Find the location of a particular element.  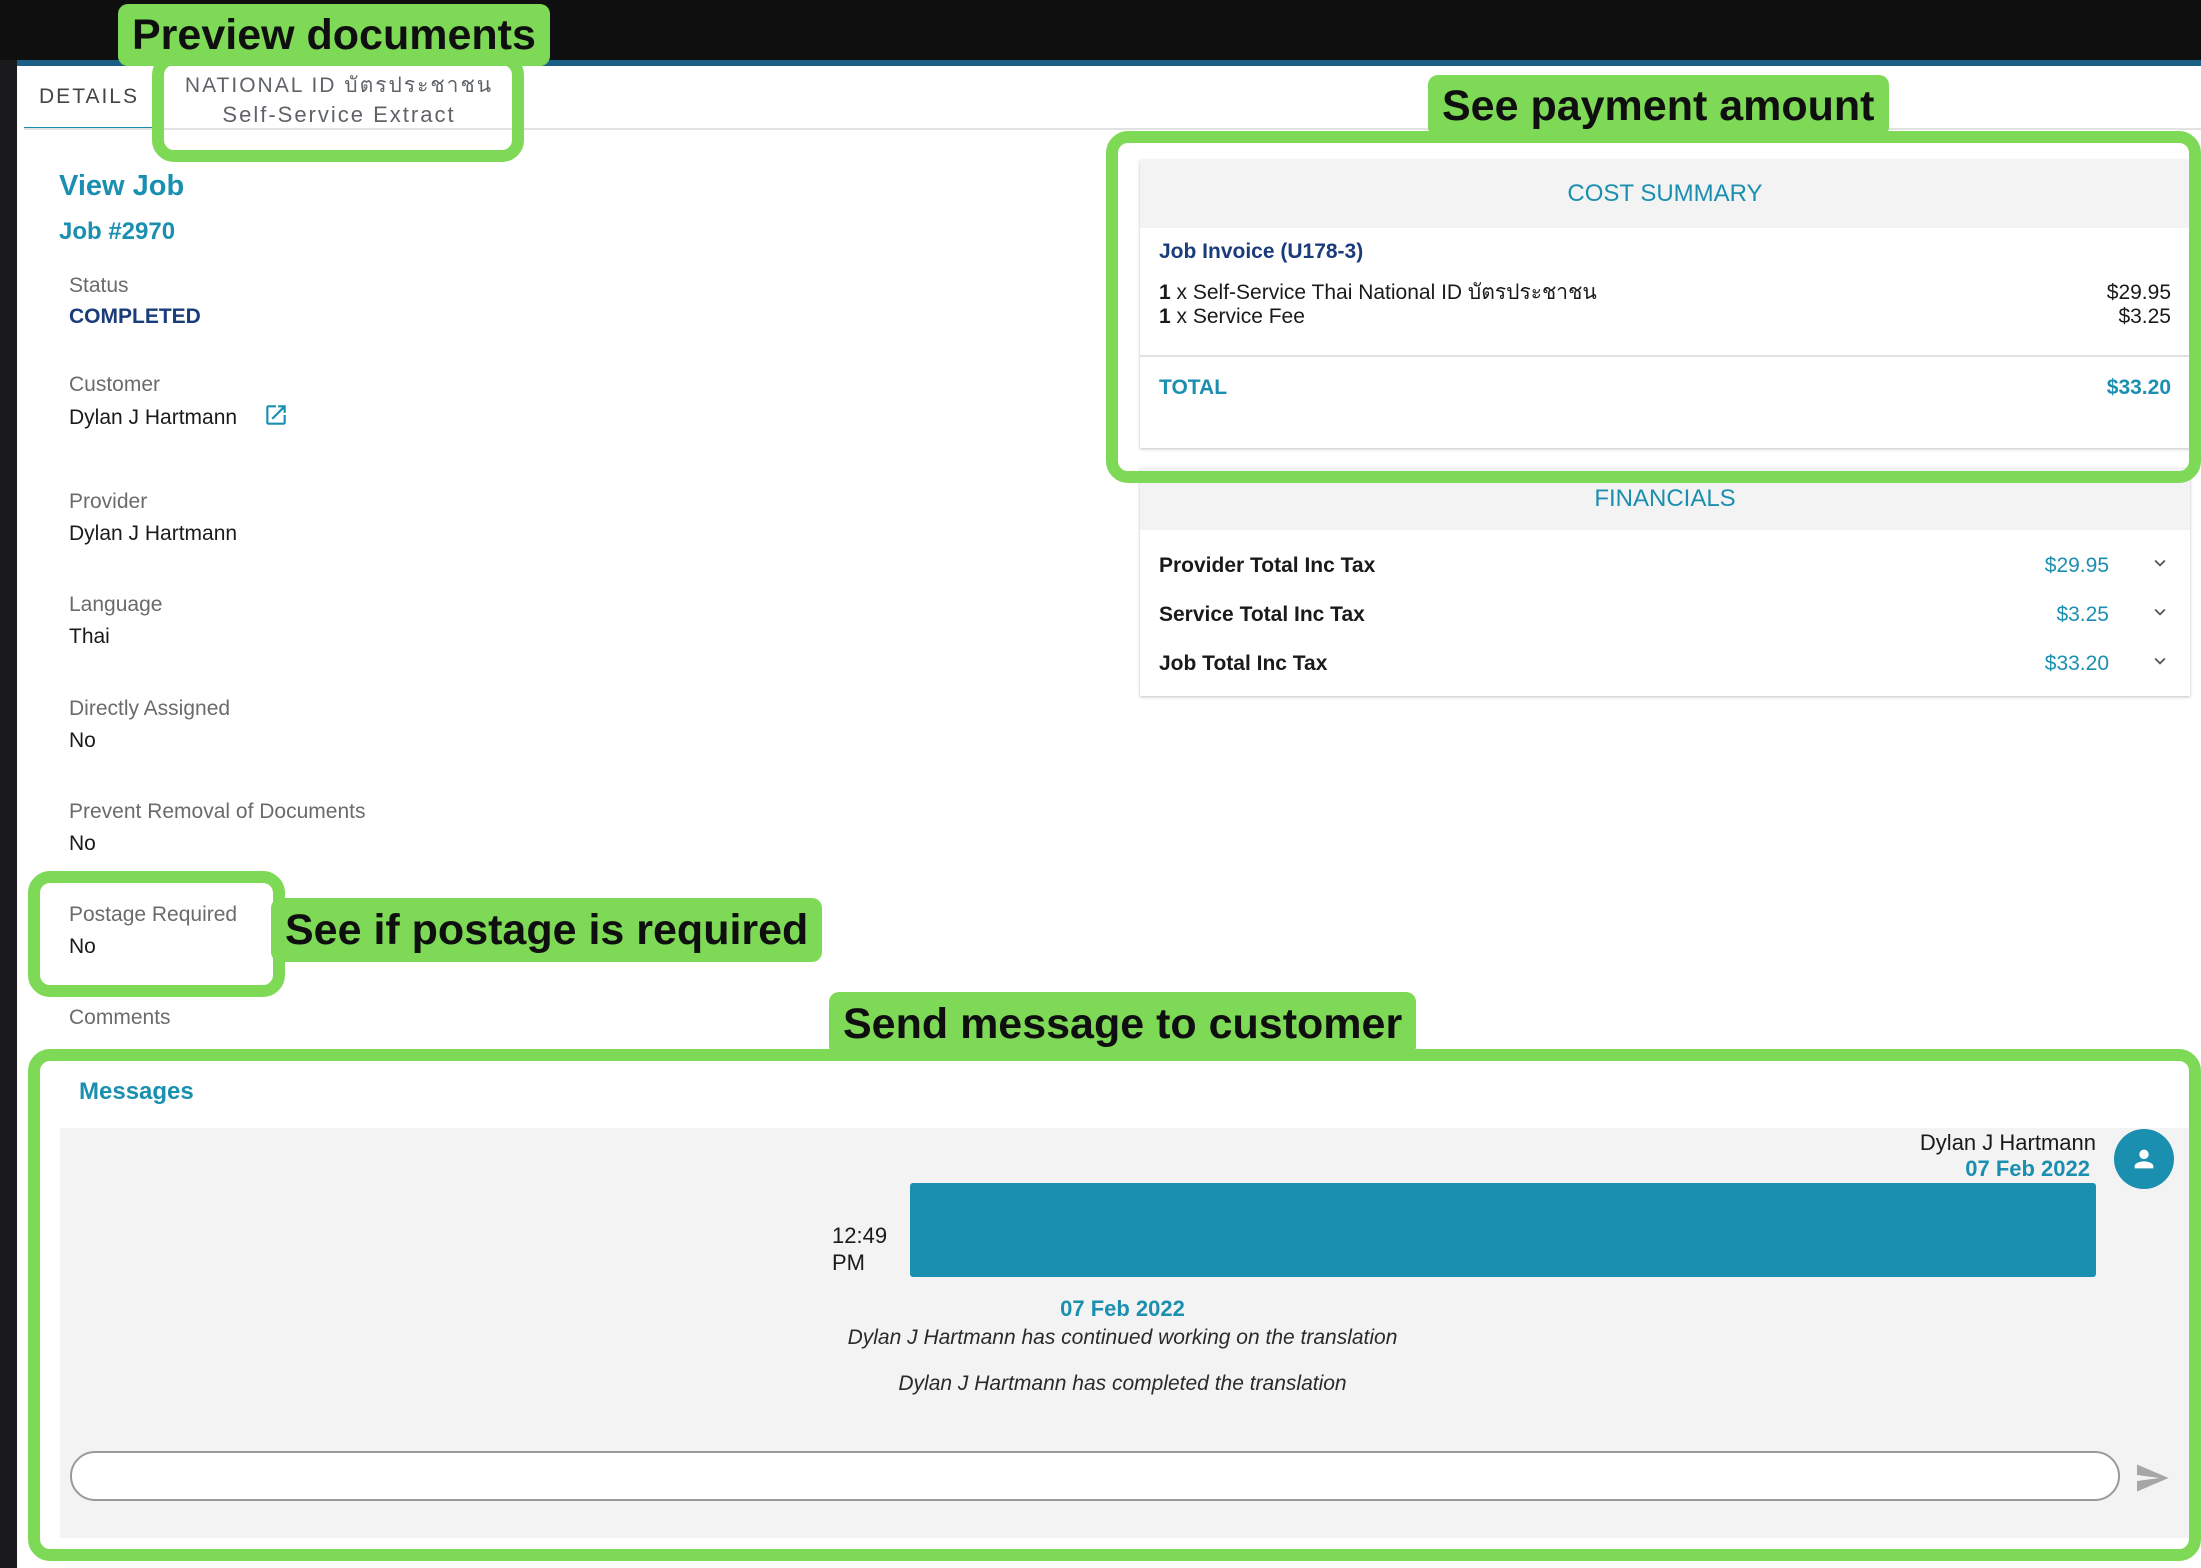

directly-assigned-label: Directly Assigned is located at coordinates (150, 708).